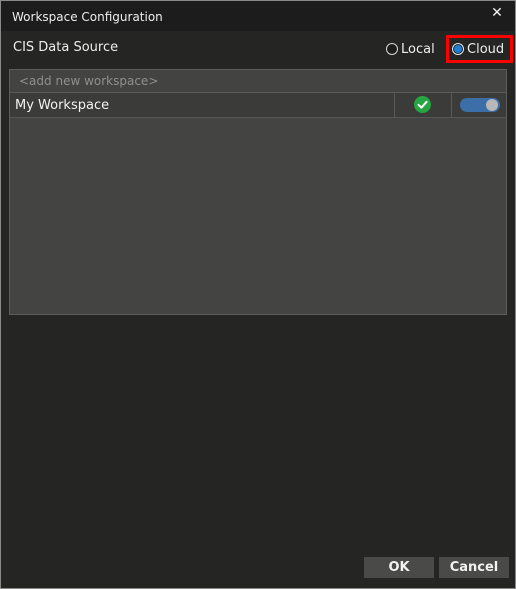 The image size is (516, 589). What do you see at coordinates (492, 105) in the screenshot?
I see `toggle-knob` at bounding box center [492, 105].